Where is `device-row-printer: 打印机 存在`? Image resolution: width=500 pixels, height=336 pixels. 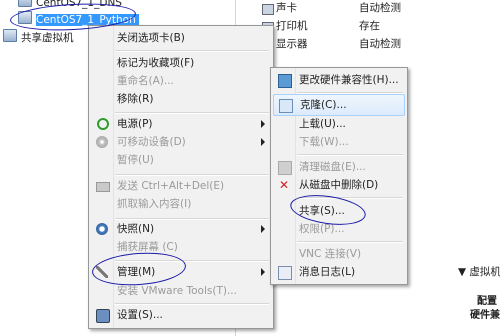
device-row-printer: 打印机 存在 is located at coordinates (368, 26).